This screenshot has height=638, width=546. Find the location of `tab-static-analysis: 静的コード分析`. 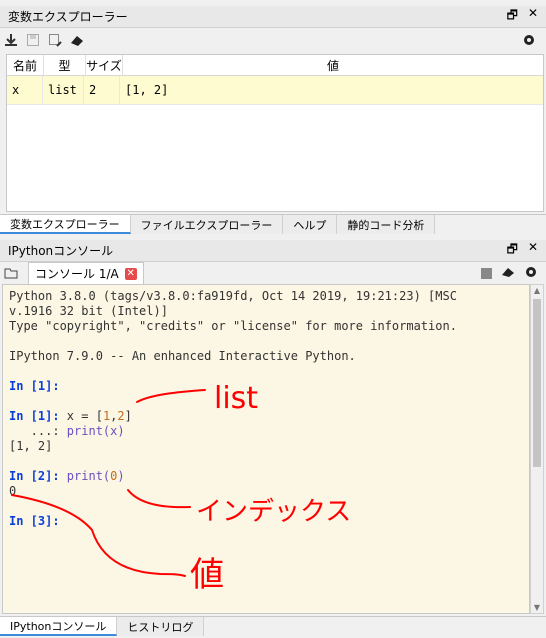

tab-static-analysis: 静的コード分析 is located at coordinates (386, 224).